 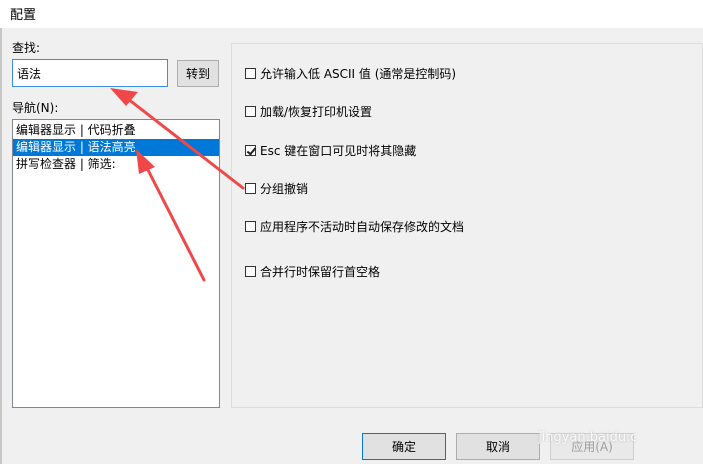 What do you see at coordinates (23, 15) in the screenshot?
I see `window-title: 配置` at bounding box center [23, 15].